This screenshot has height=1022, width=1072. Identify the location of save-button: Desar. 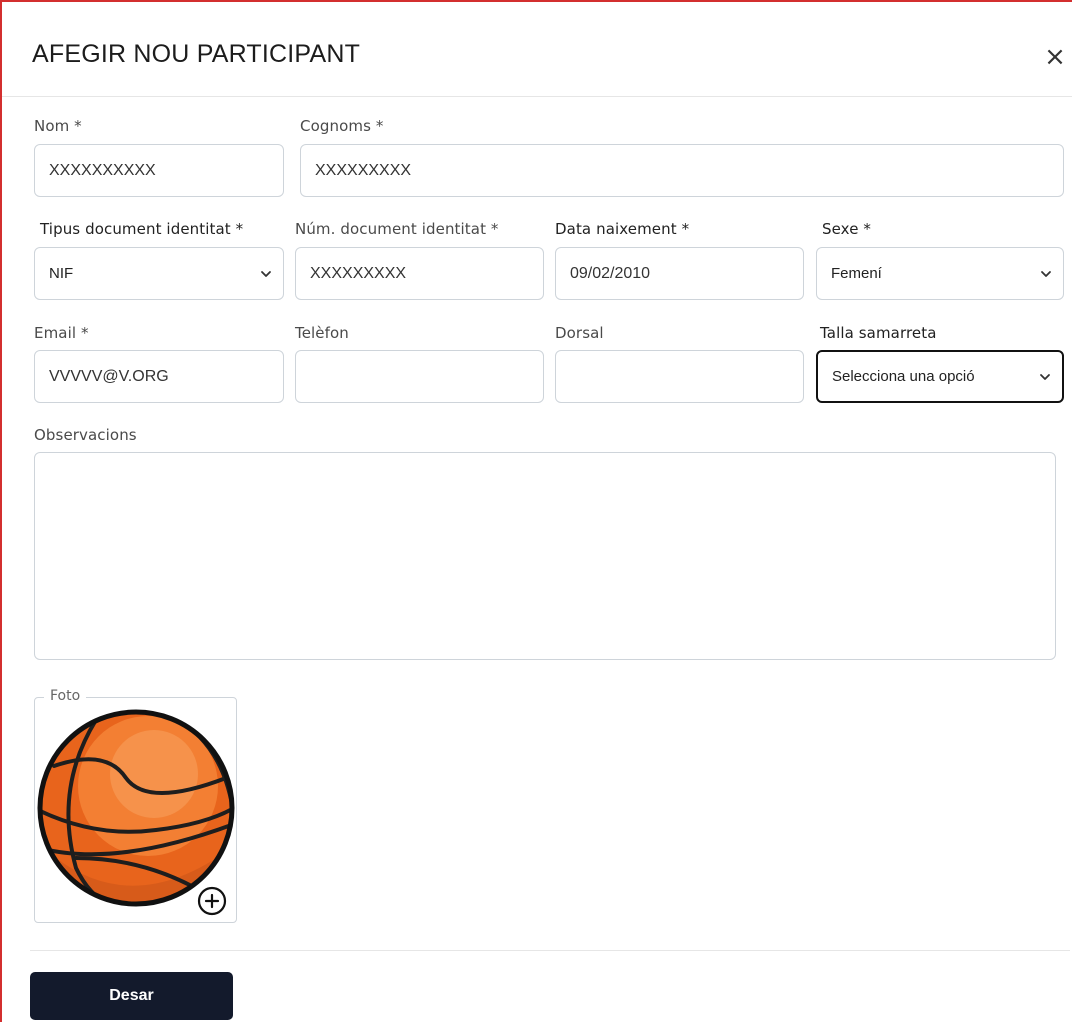
(131, 996).